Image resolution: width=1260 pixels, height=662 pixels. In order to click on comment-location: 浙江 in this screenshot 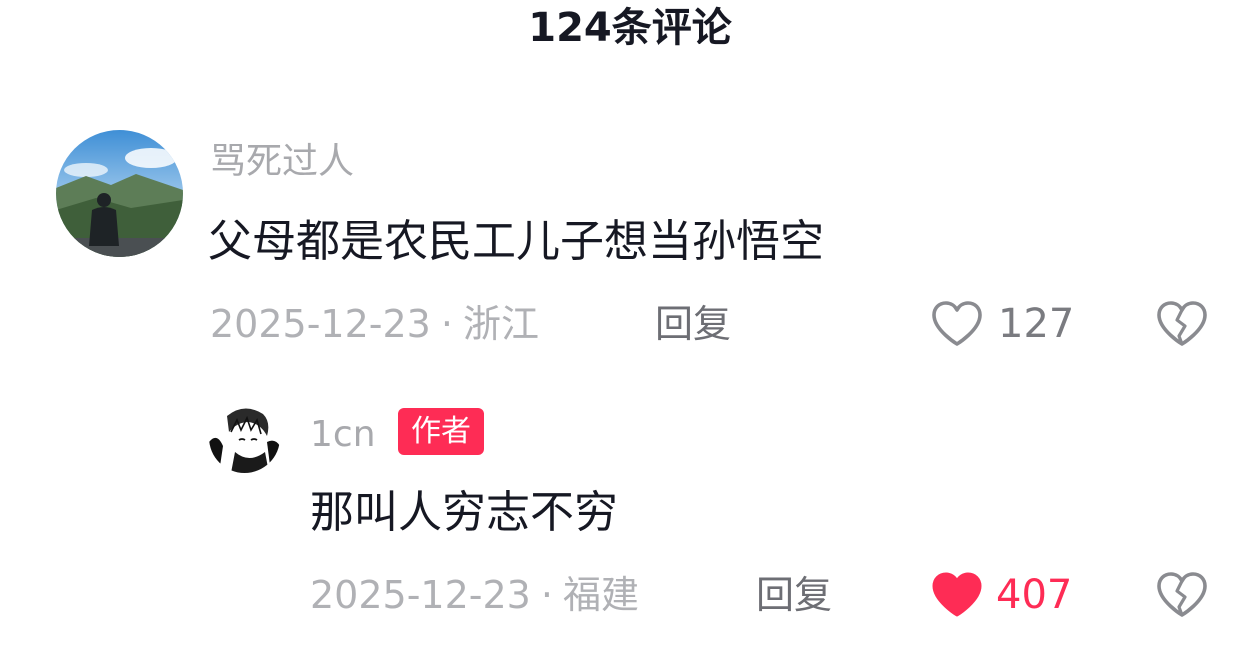, I will do `click(500, 324)`.